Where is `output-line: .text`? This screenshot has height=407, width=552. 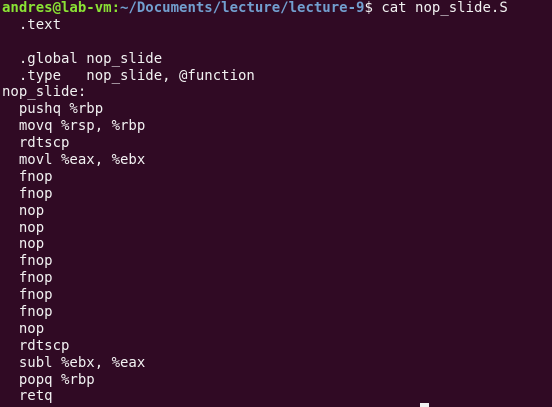 output-line: .text is located at coordinates (32, 24).